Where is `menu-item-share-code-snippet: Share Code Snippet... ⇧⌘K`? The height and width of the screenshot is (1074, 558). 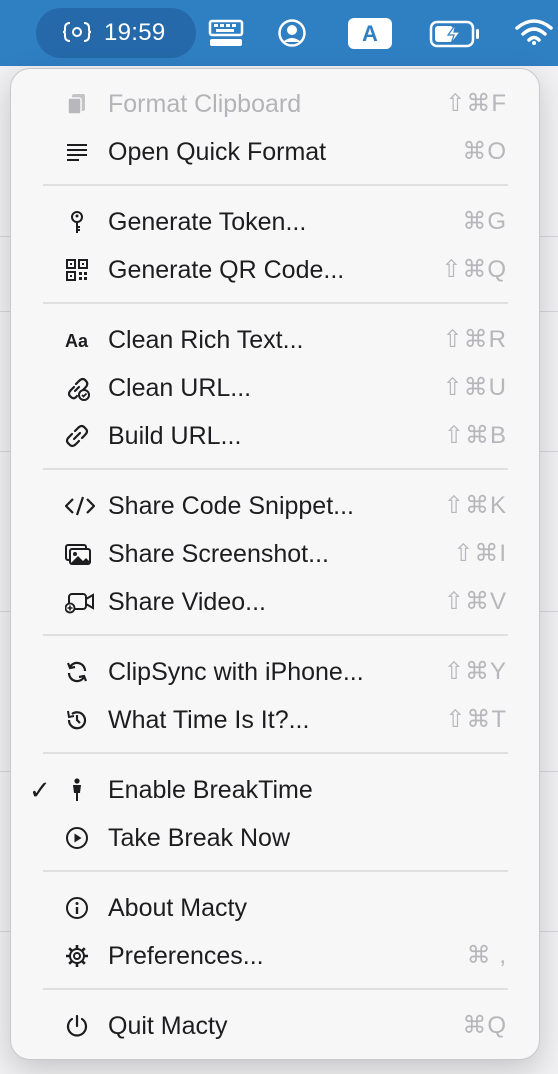
menu-item-share-code-snippet: Share Code Snippet... ⇧⌘K is located at coordinates (275, 506).